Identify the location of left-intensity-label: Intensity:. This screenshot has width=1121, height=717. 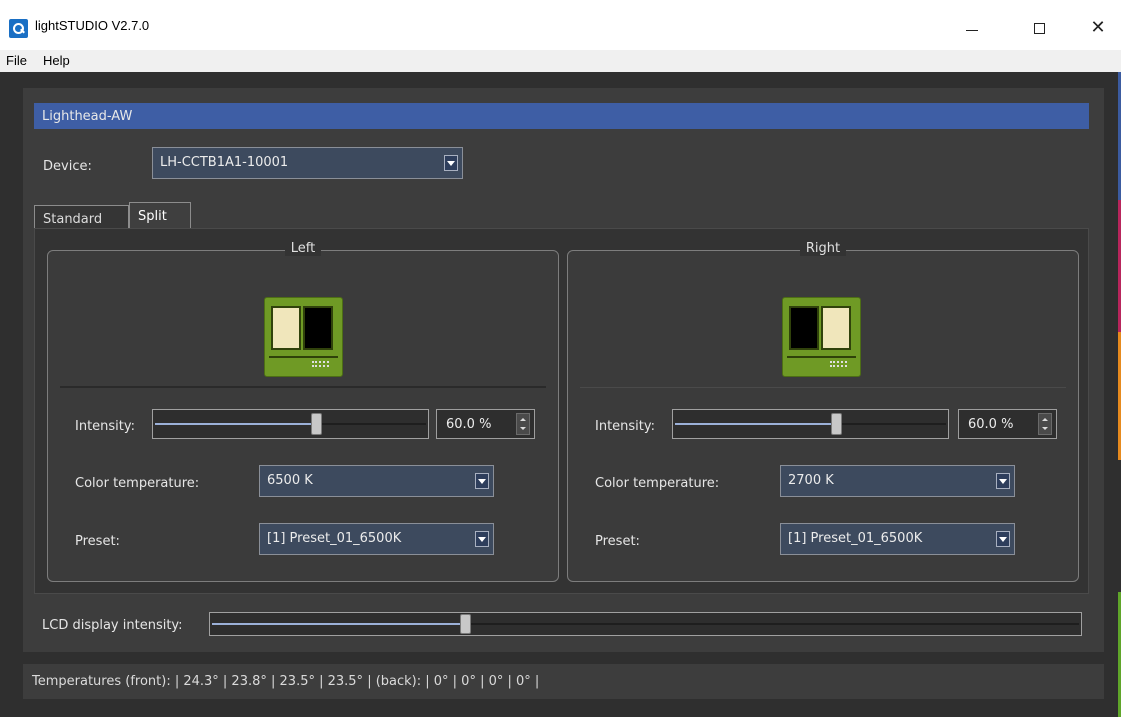
(105, 426).